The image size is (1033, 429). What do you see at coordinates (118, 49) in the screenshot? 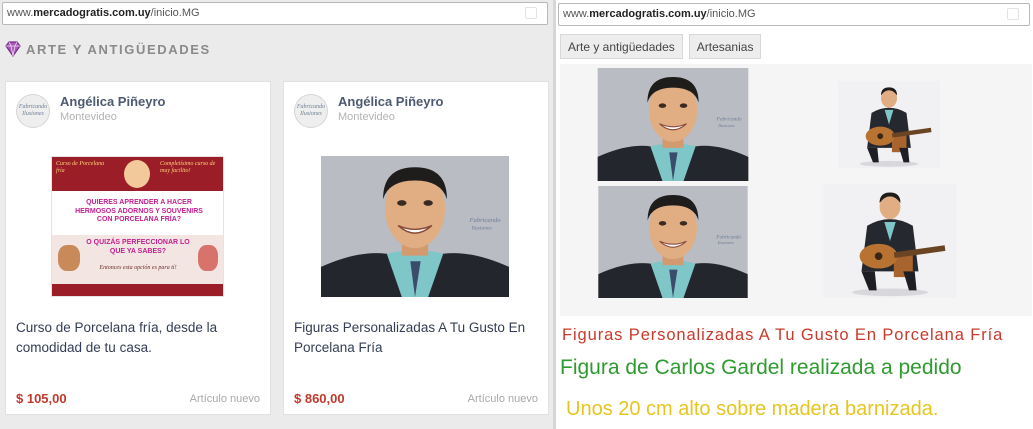
I see `category-title: ARTE Y ANTIGÜEDADES` at bounding box center [118, 49].